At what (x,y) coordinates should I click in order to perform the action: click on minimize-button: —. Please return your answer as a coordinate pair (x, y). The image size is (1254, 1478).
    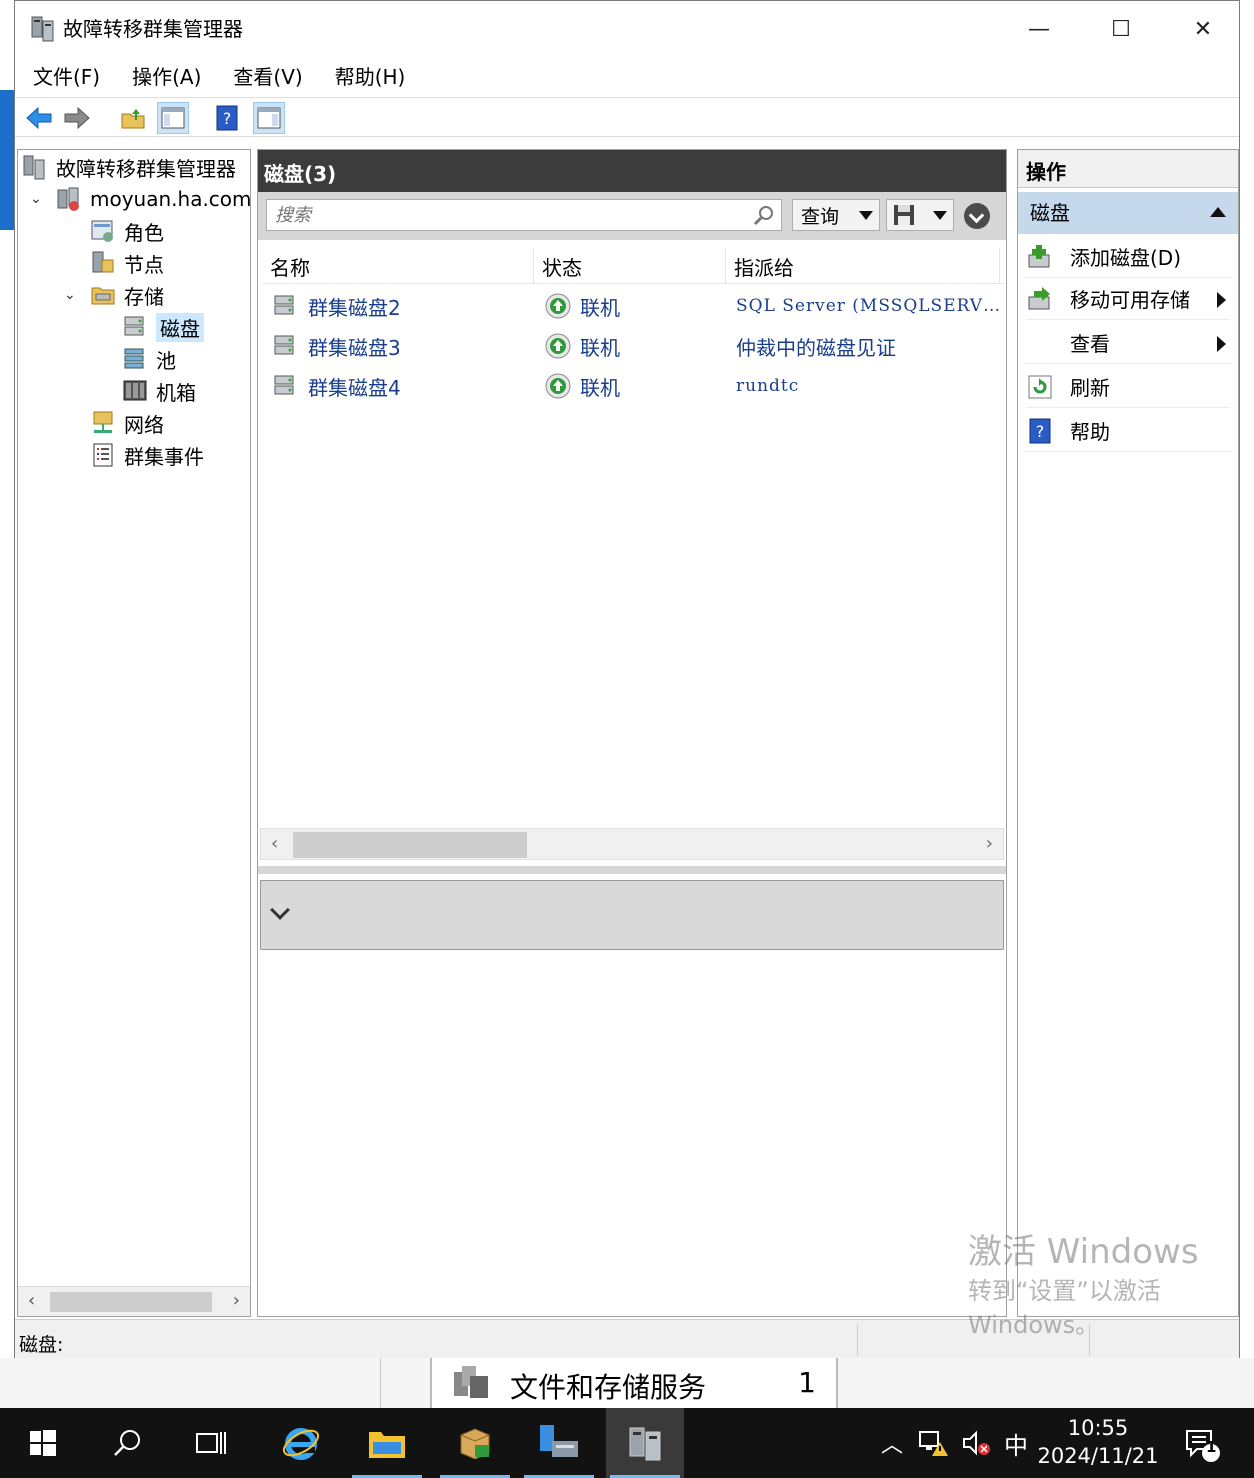
    Looking at the image, I should click on (1039, 29).